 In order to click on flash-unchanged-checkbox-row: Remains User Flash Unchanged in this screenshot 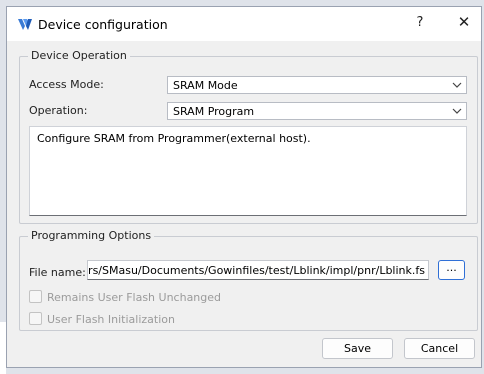, I will do `click(125, 297)`.